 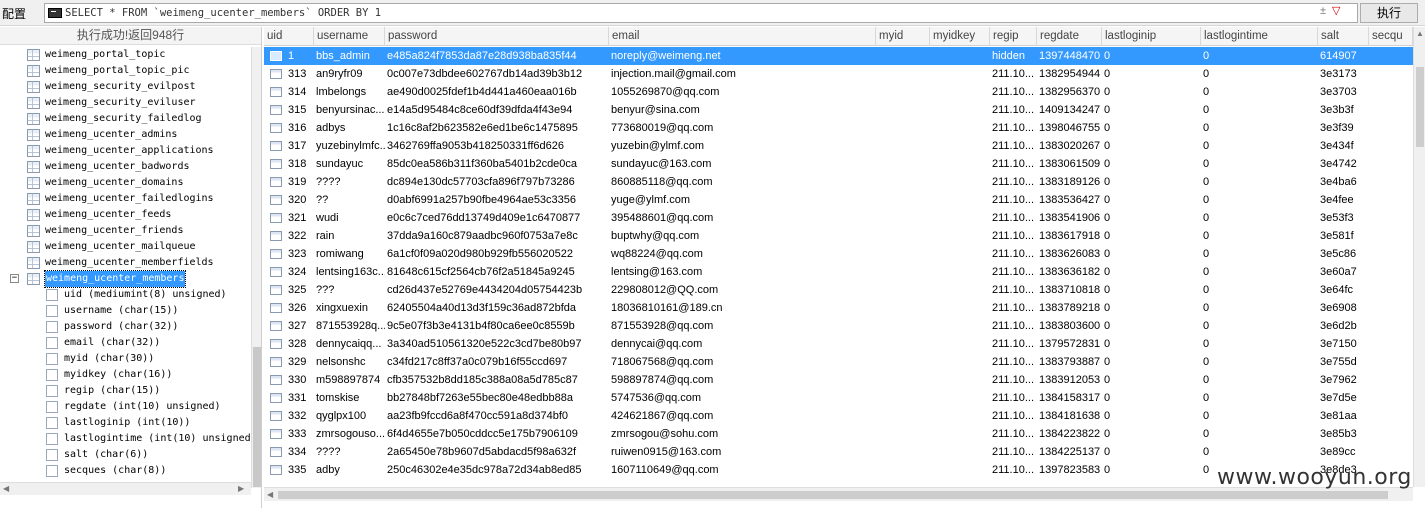 What do you see at coordinates (125, 167) in the screenshot?
I see `tree-table-item: weimeng_ucenter_badwords` at bounding box center [125, 167].